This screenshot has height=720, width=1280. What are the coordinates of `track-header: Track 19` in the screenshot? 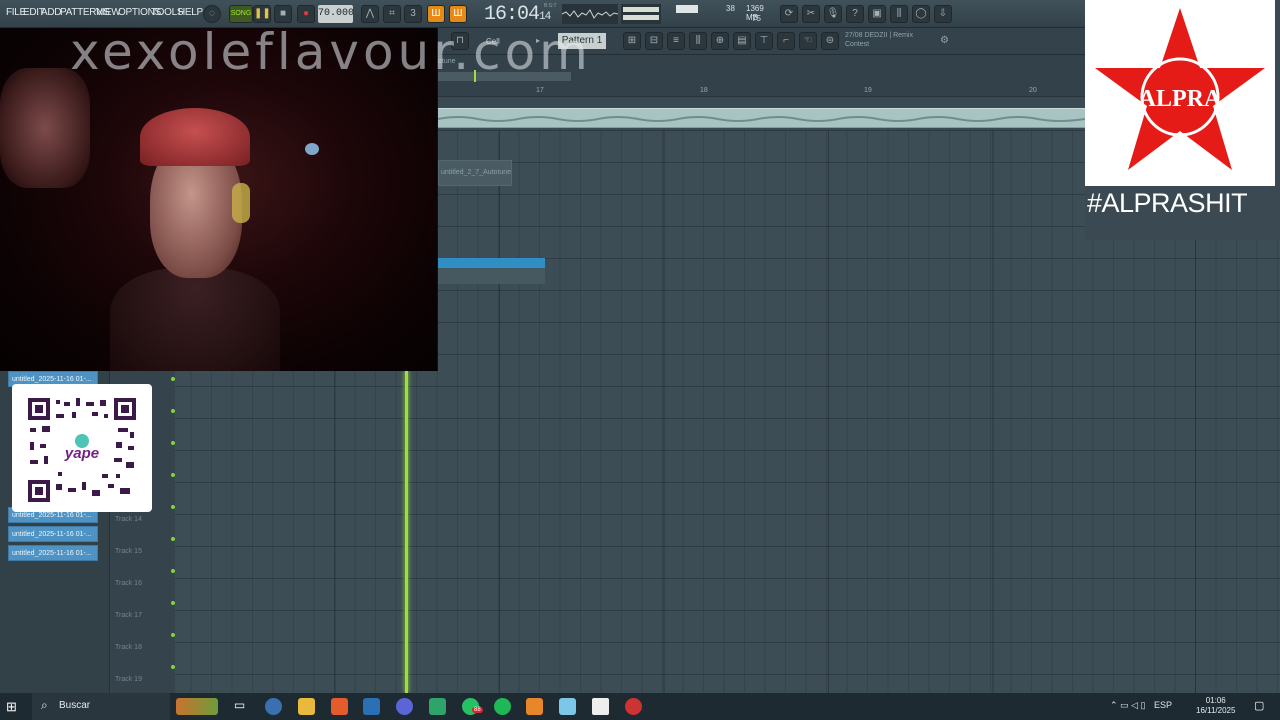 It's located at (128, 679).